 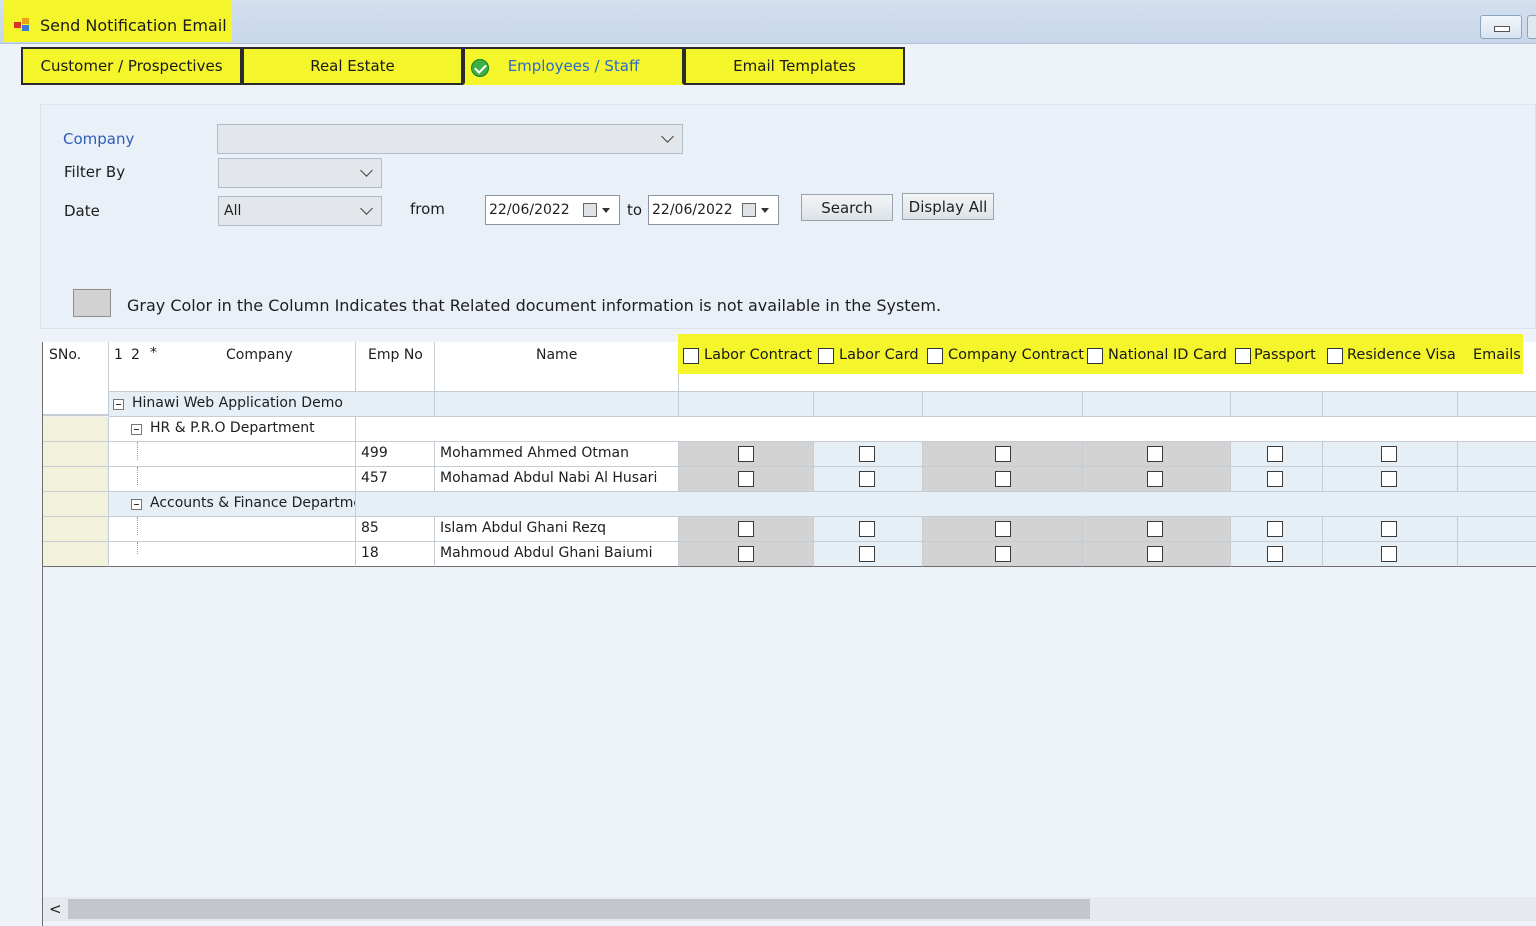 I want to click on tab-label: Email Templates, so click(x=794, y=66).